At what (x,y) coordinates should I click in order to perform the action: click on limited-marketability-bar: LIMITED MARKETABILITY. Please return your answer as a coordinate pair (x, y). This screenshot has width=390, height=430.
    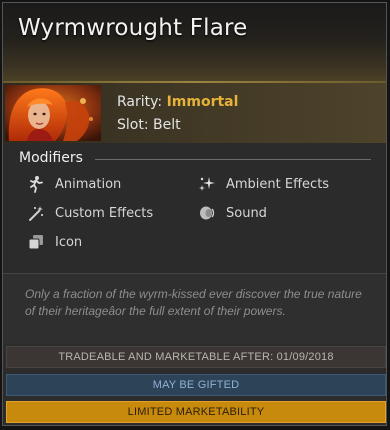
    Looking at the image, I should click on (196, 412).